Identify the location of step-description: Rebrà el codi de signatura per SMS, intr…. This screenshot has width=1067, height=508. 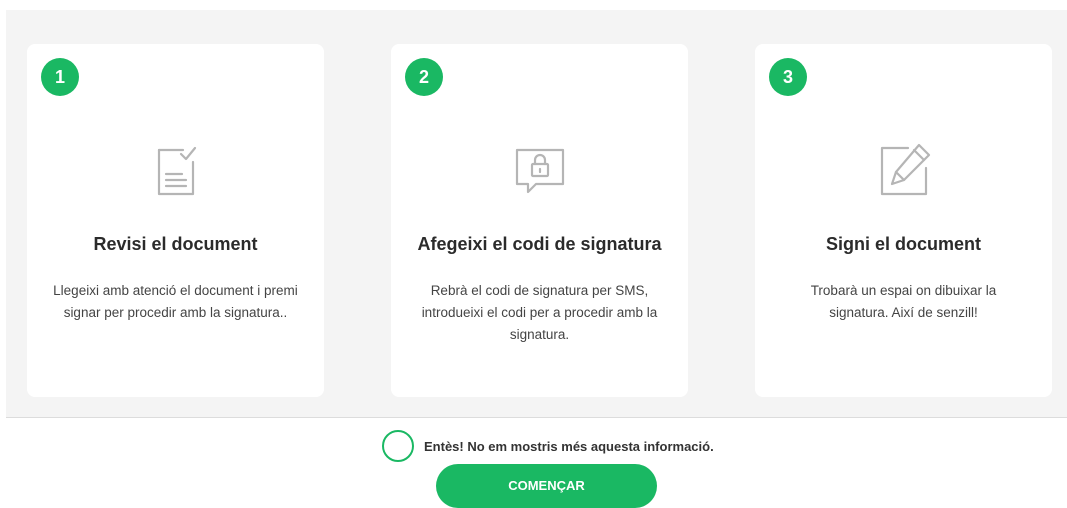
(539, 312).